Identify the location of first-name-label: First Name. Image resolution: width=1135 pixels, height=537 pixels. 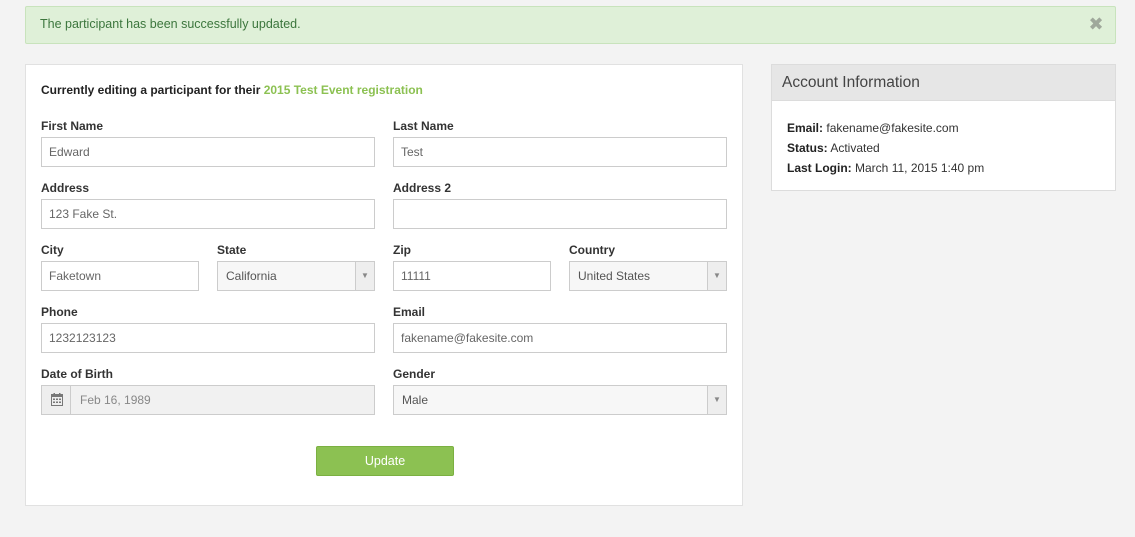
(72, 126).